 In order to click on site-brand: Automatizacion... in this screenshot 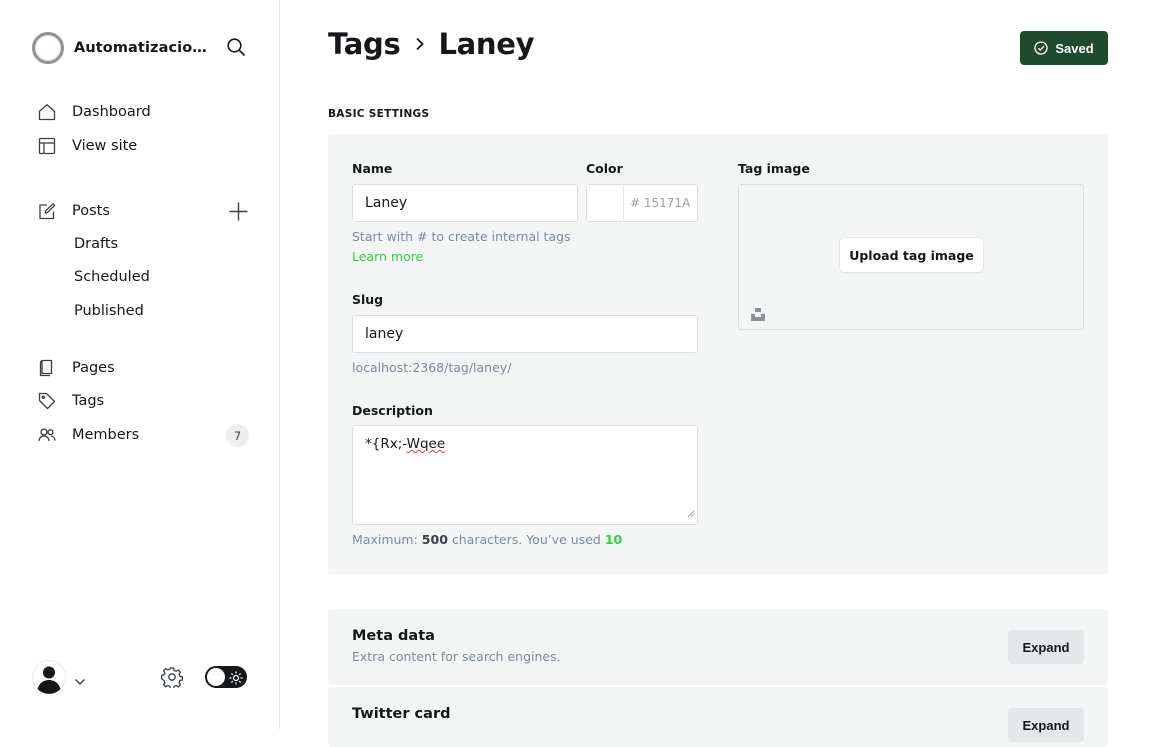, I will do `click(120, 48)`.